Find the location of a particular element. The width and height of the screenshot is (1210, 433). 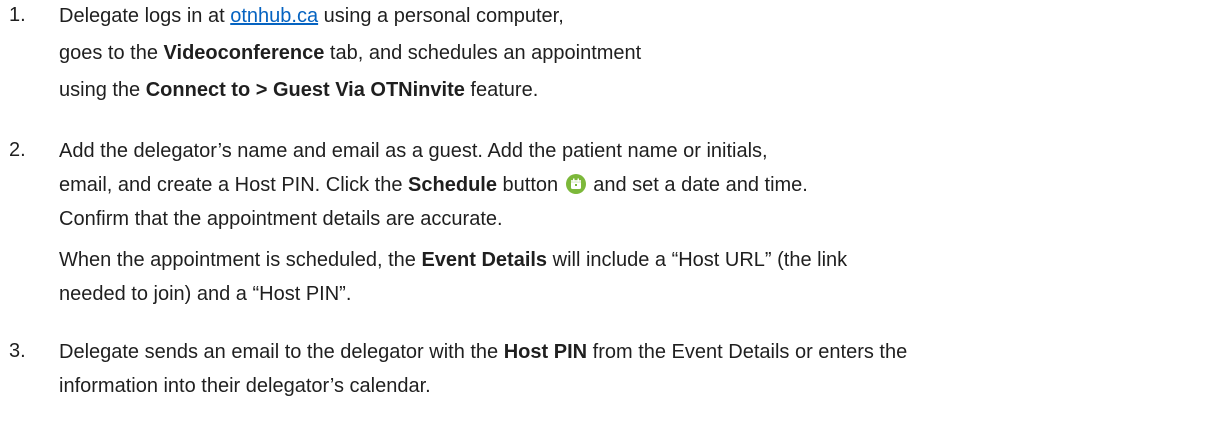

connect-feature-label: Connect to > Guest Via OTNinvite is located at coordinates (305, 90).